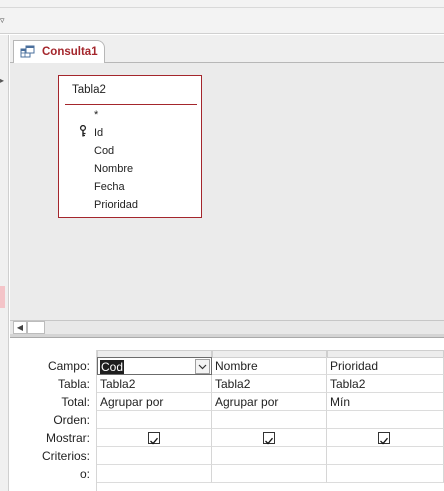  What do you see at coordinates (71, 420) in the screenshot?
I see `row-label-orden: Orden:` at bounding box center [71, 420].